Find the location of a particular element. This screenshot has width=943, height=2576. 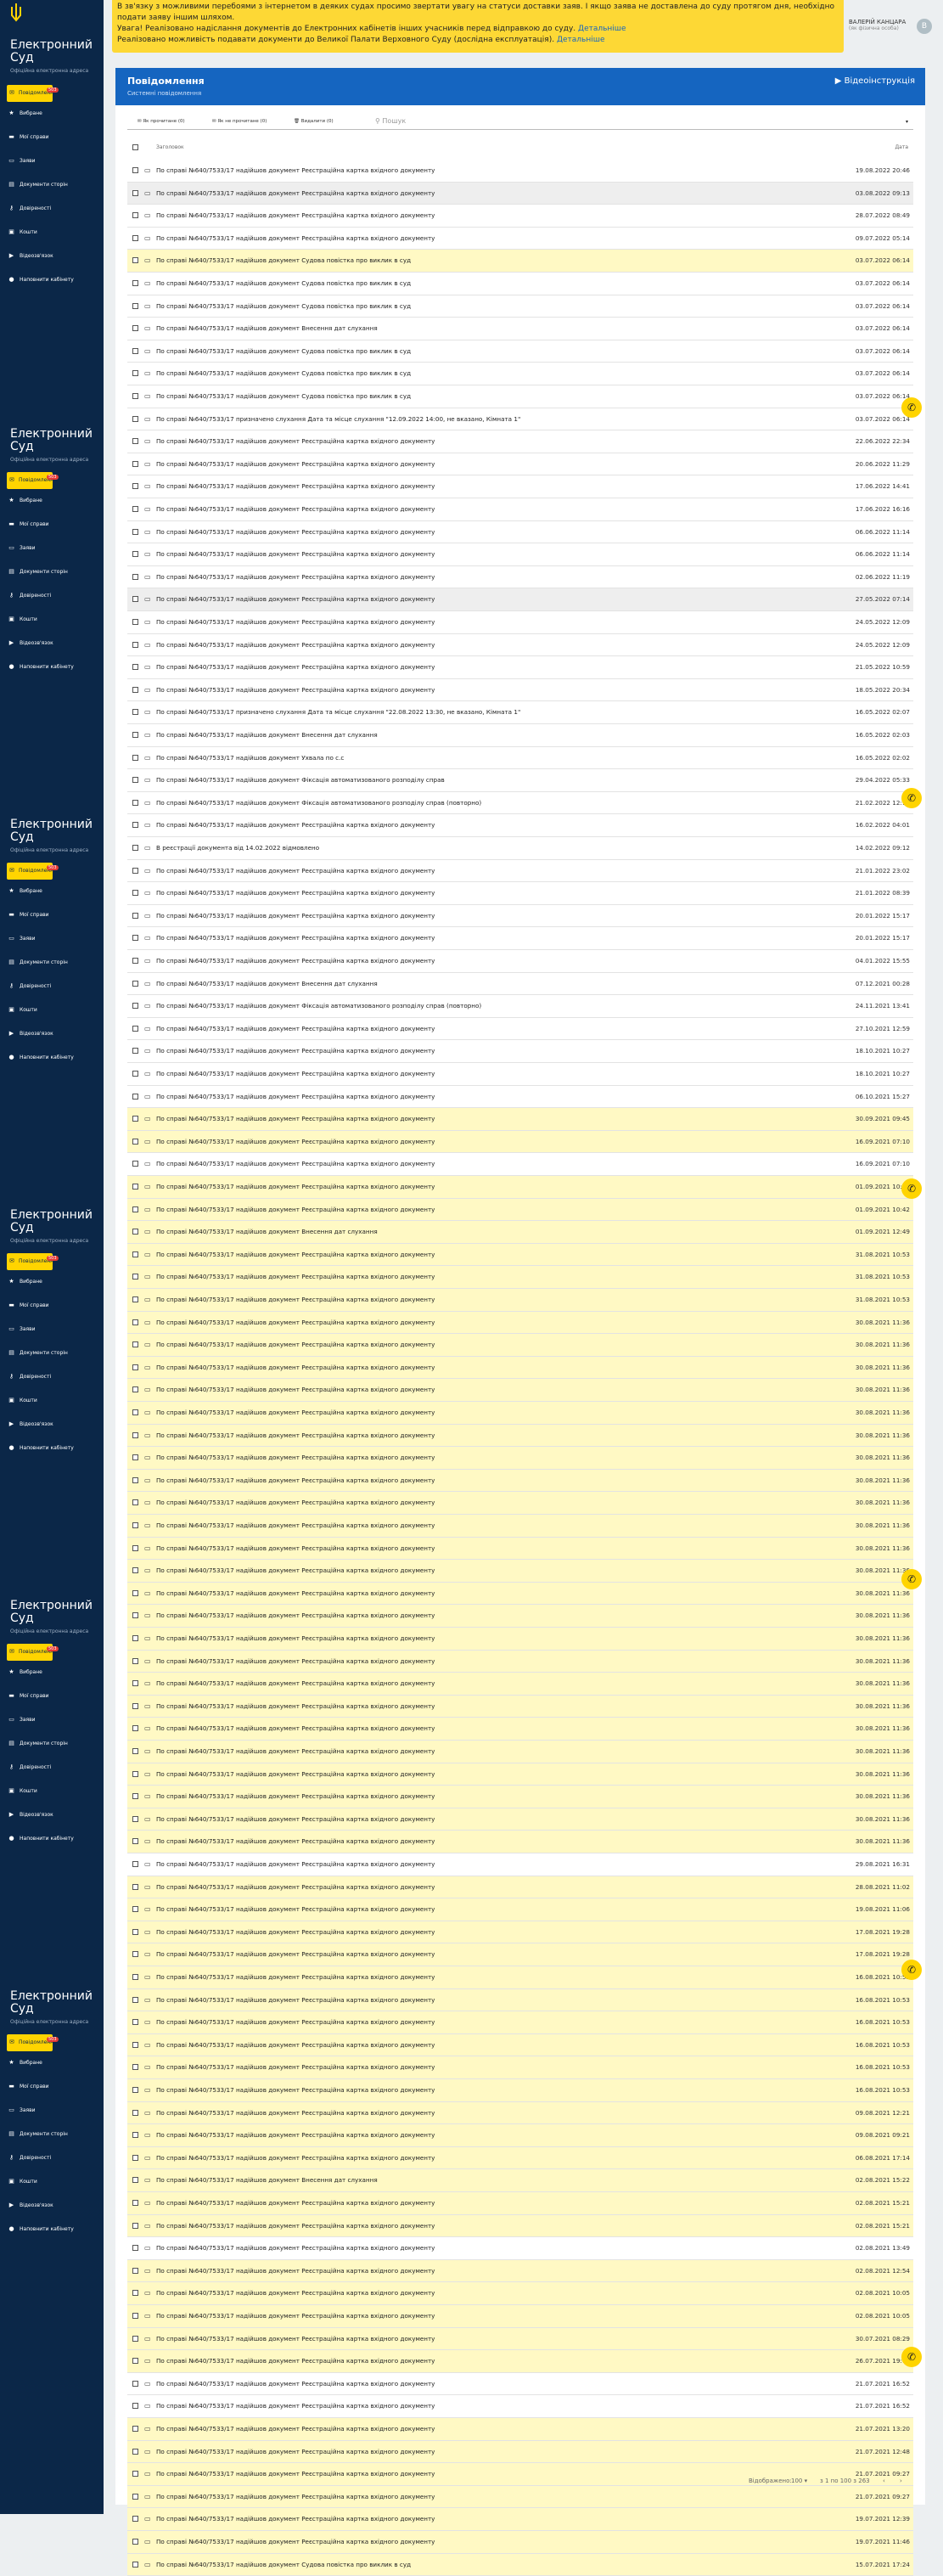

col-date: Дата is located at coordinates (901, 147).